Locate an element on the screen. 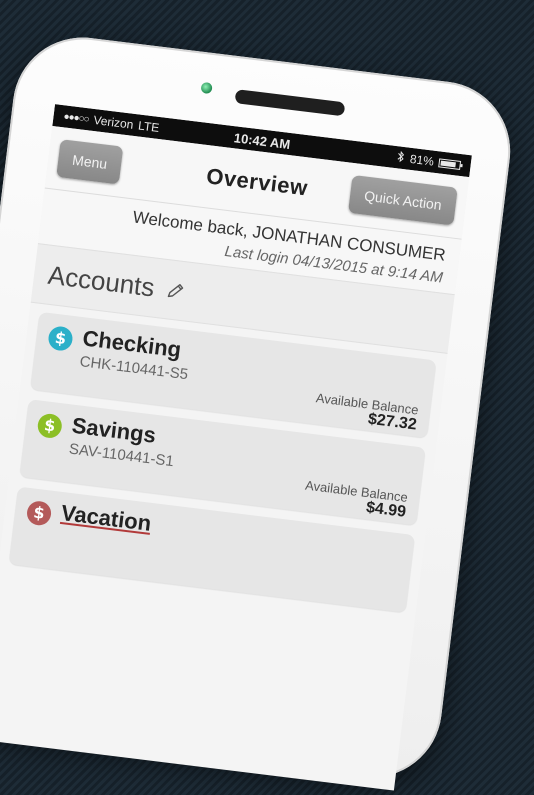 The image size is (534, 795). battery-icon is located at coordinates (450, 163).